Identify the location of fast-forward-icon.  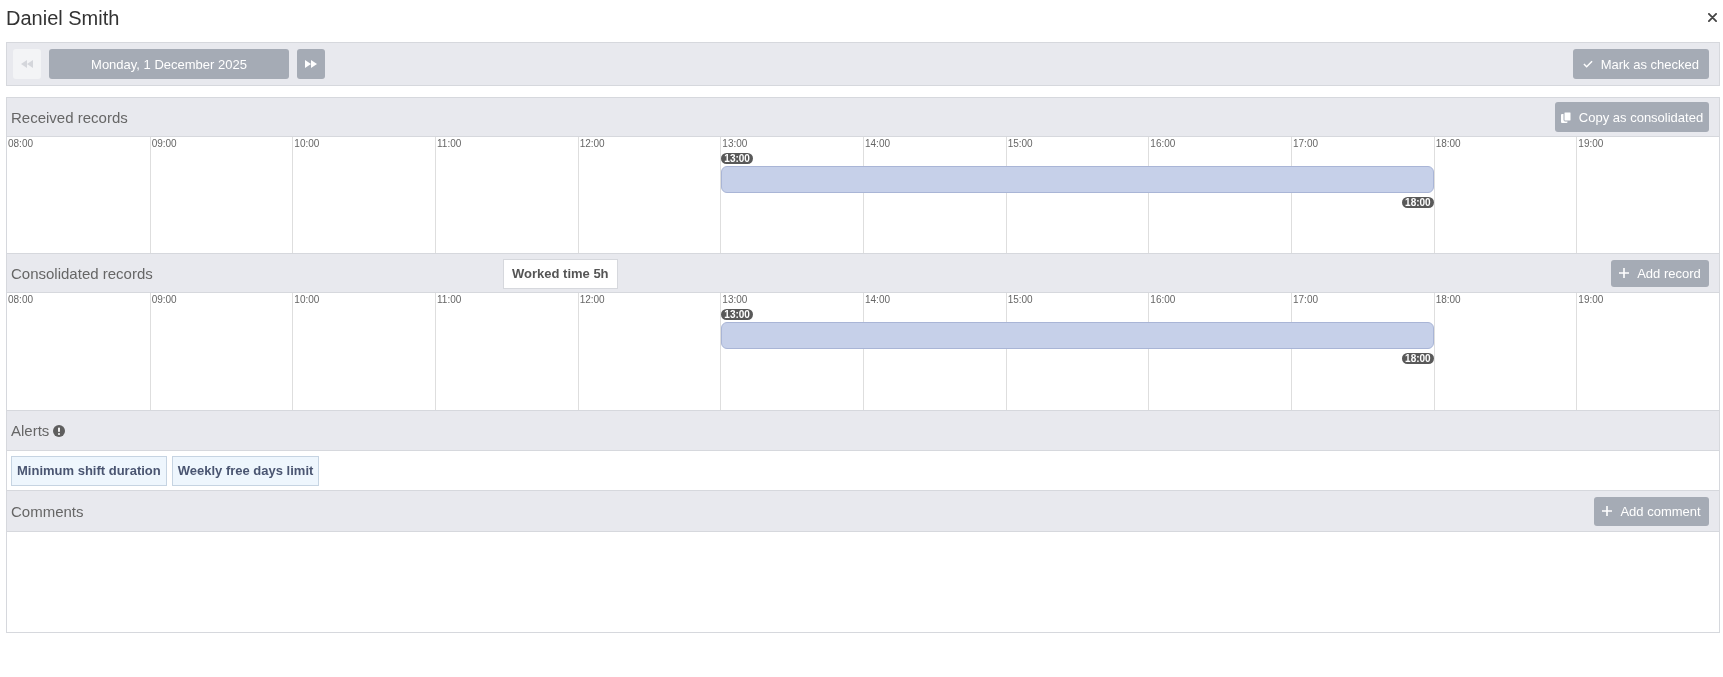
(311, 64).